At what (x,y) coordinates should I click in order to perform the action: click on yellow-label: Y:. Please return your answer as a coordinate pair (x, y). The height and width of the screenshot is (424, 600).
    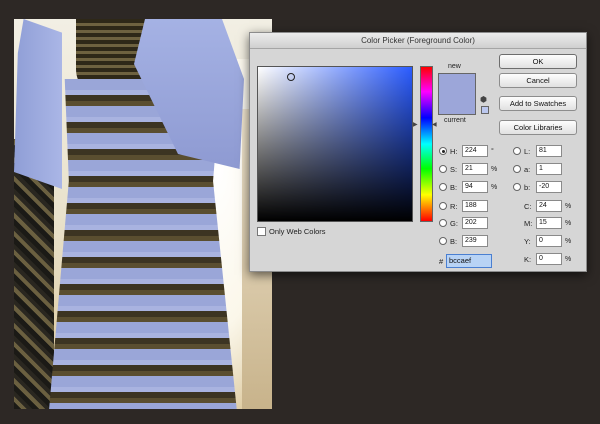
    Looking at the image, I should click on (527, 241).